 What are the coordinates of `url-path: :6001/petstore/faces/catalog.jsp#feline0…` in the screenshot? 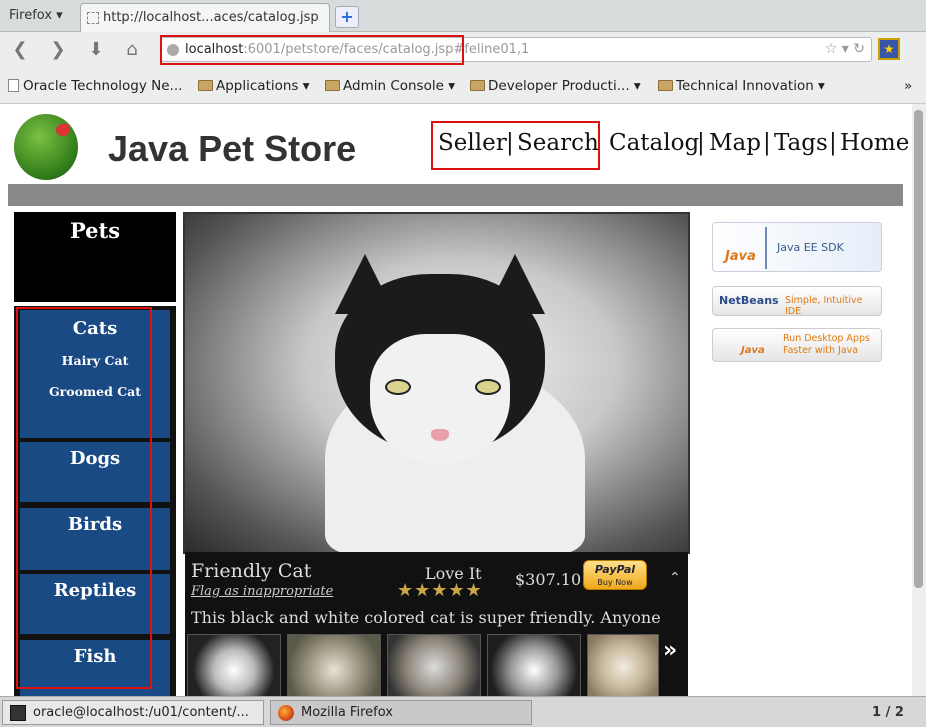 It's located at (386, 49).